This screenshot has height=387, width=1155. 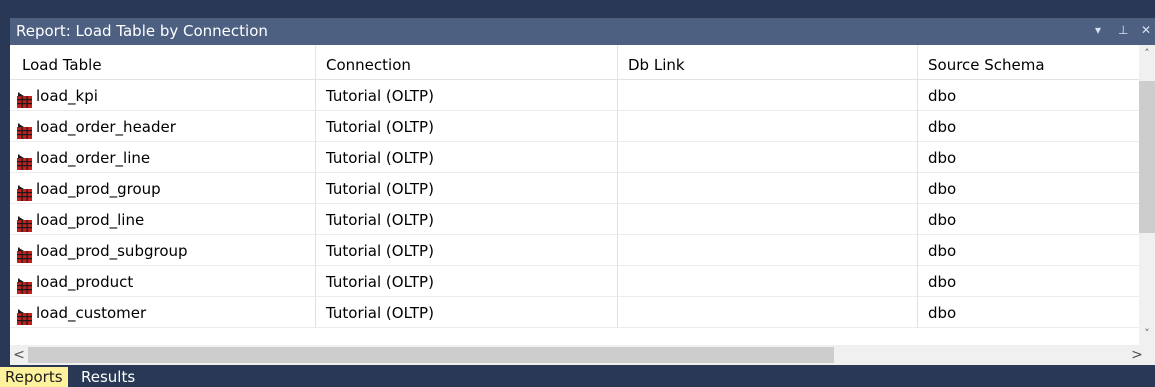 I want to click on load-table-cell: load_order_line, so click(x=163, y=157).